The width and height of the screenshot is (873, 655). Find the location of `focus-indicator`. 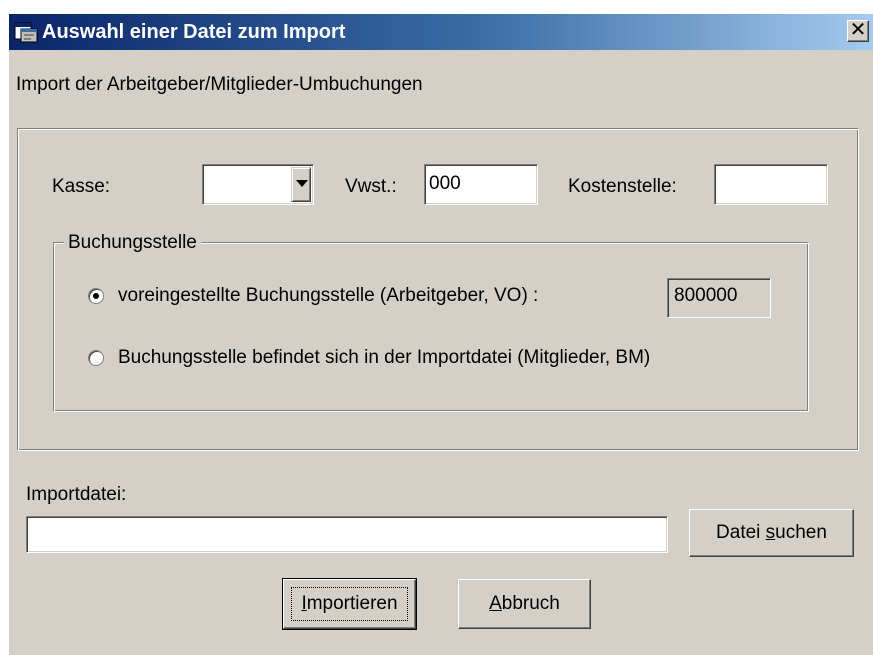

focus-indicator is located at coordinates (349, 604).